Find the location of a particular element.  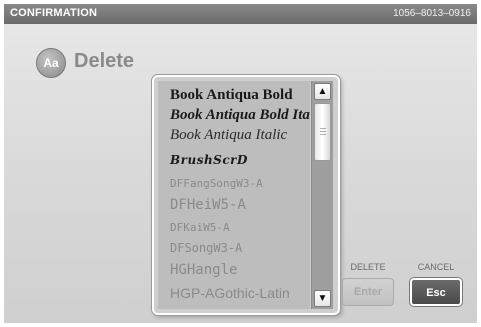

enter-button: Enter is located at coordinates (368, 292).